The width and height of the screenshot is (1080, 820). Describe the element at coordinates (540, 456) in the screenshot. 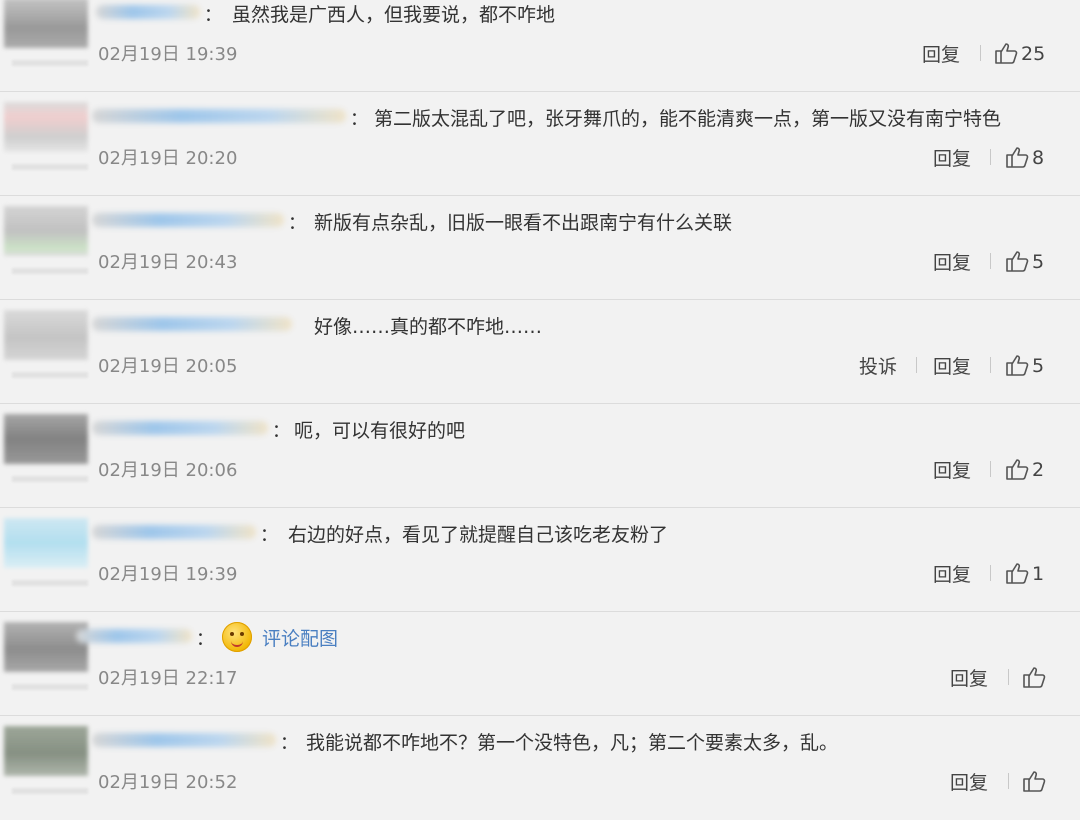

I see `comment-item: ： 呃，可以有很好的吧 02月19日 20:06 回复 2` at that location.